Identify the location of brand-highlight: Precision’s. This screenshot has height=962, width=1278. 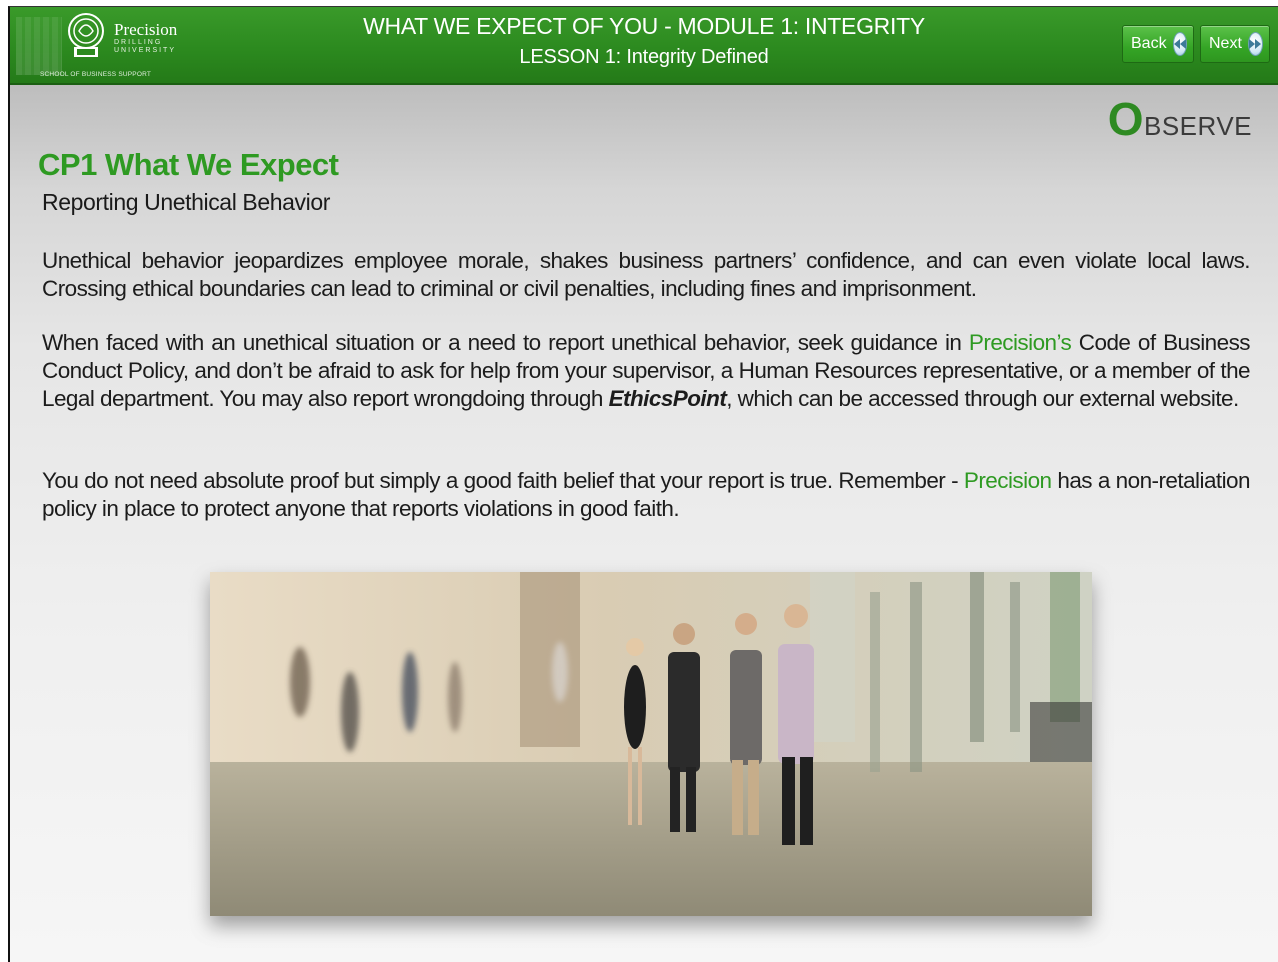
(1020, 342).